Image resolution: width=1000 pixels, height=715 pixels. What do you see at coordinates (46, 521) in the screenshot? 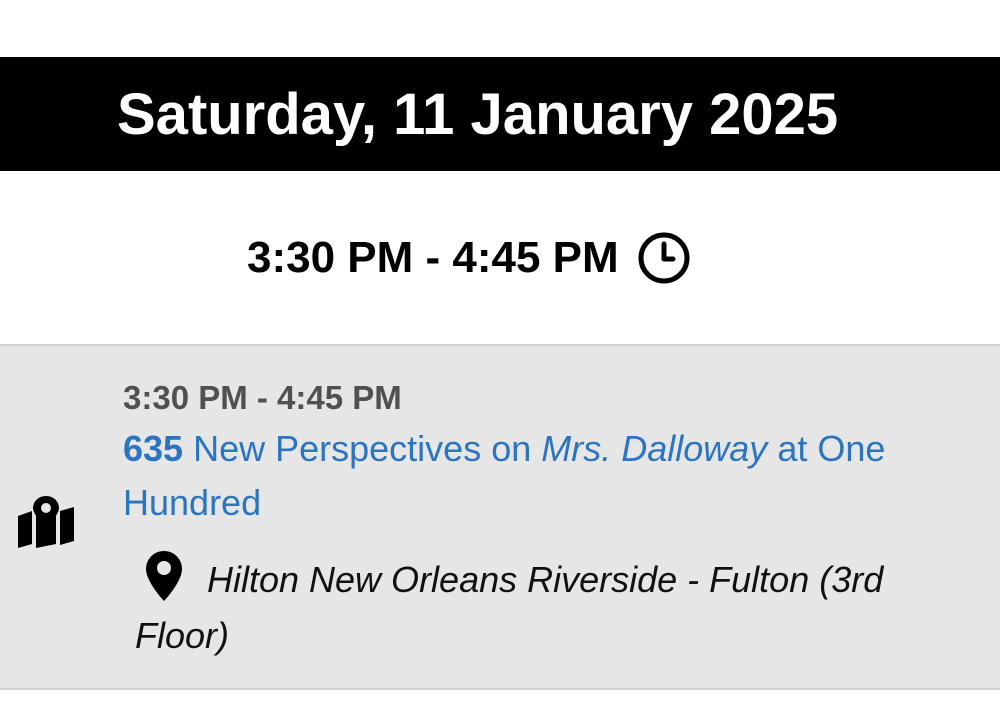
I see `map-marker-icon` at bounding box center [46, 521].